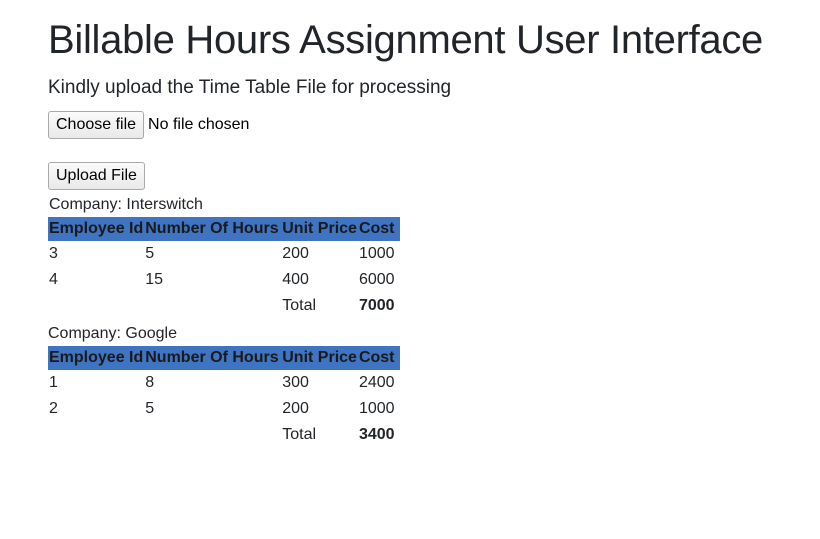 This screenshot has height=539, width=820. Describe the element at coordinates (53, 408) in the screenshot. I see `employee-id-cell: 2` at that location.